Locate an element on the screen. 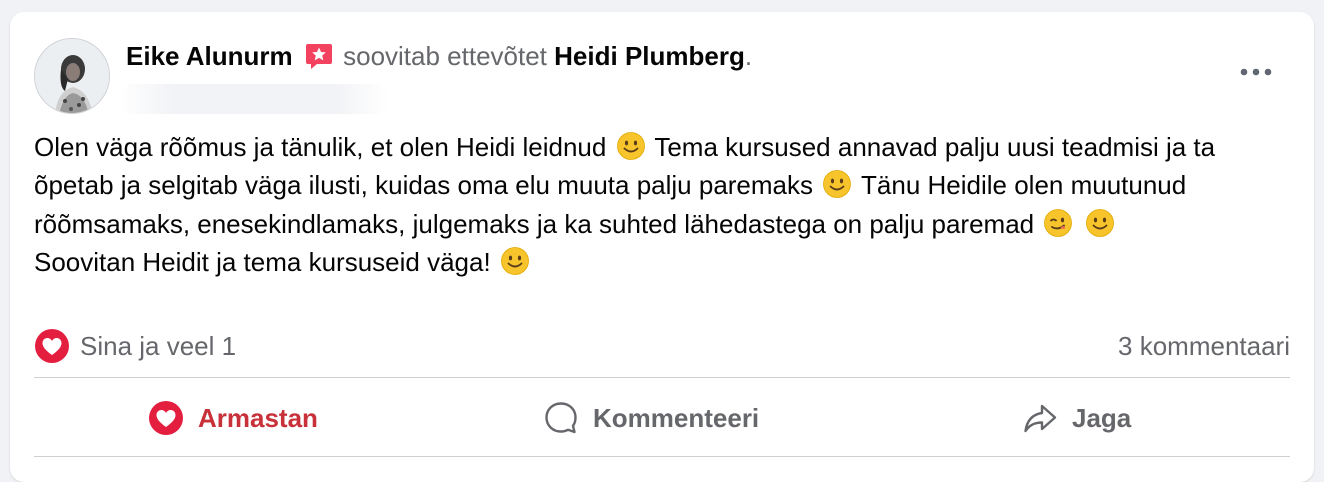 The image size is (1324, 482). comment-button-label: Kommenteeri is located at coordinates (676, 417).